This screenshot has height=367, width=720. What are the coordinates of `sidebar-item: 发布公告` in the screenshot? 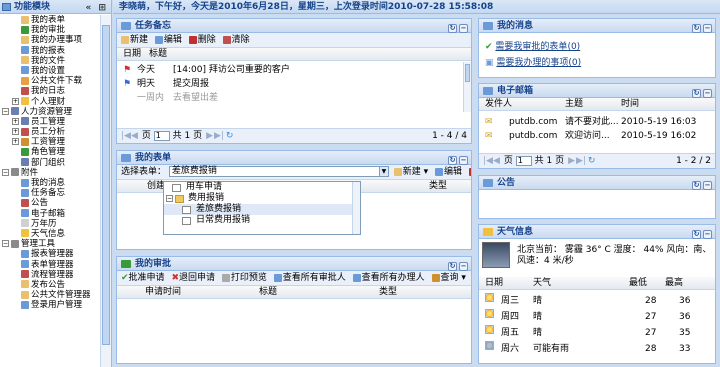 It's located at (50, 285).